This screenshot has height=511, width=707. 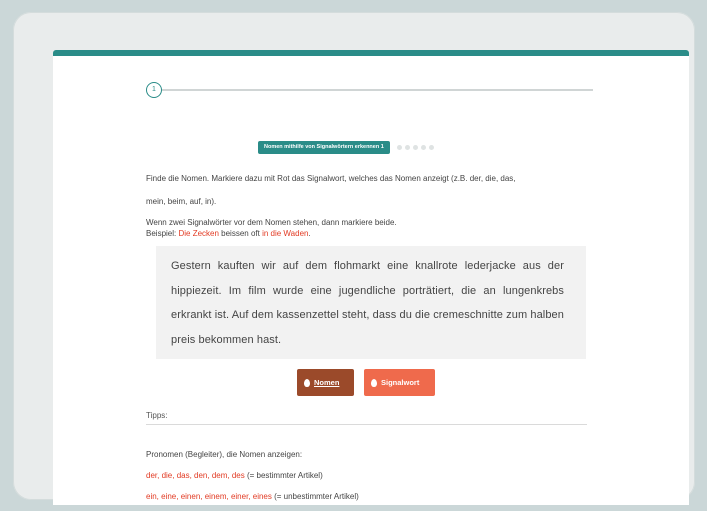 I want to click on indefinite-article-list: ein, eine, einen, einem, einer, eines, so click(x=209, y=496).